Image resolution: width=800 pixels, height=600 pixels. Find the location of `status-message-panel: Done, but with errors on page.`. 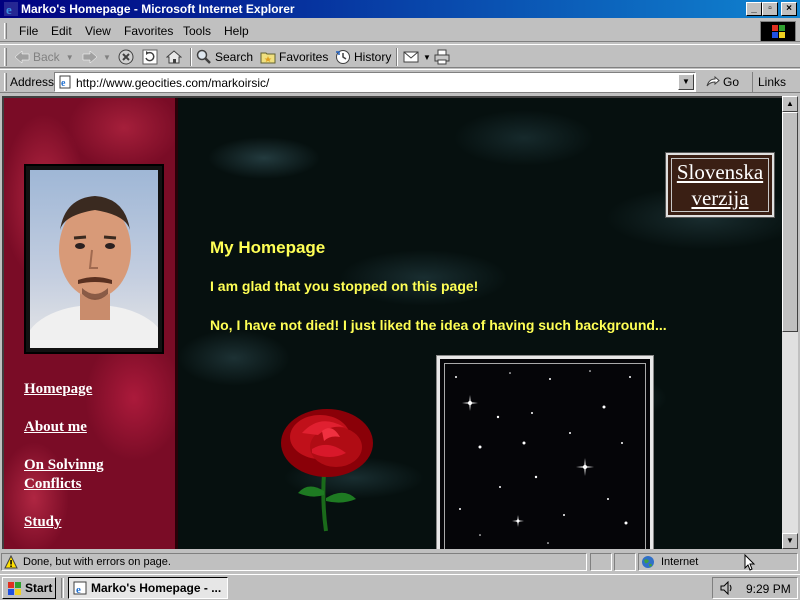

status-message-panel: Done, but with errors on page. is located at coordinates (294, 562).